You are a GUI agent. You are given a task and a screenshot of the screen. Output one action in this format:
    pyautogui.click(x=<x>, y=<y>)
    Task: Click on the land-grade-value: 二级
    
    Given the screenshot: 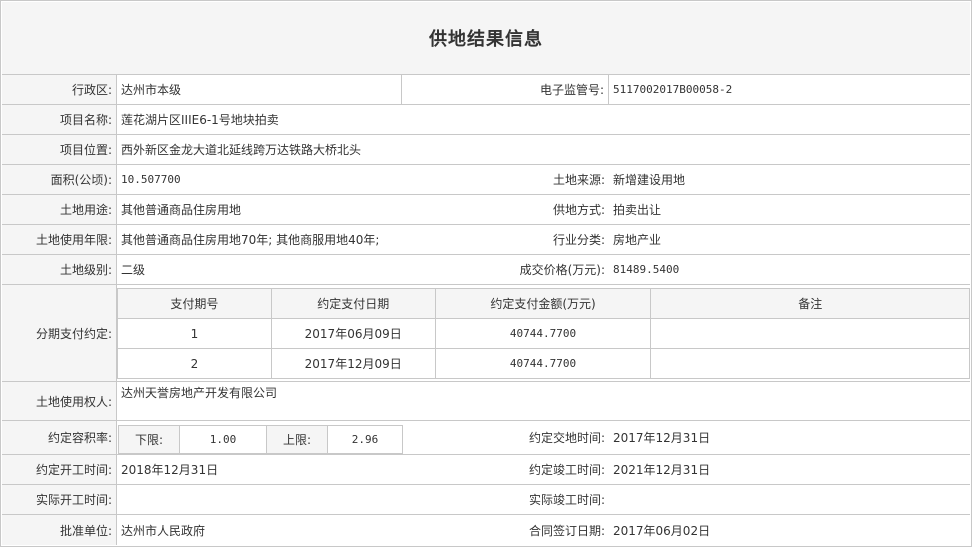 What is the action you would take?
    pyautogui.click(x=133, y=270)
    